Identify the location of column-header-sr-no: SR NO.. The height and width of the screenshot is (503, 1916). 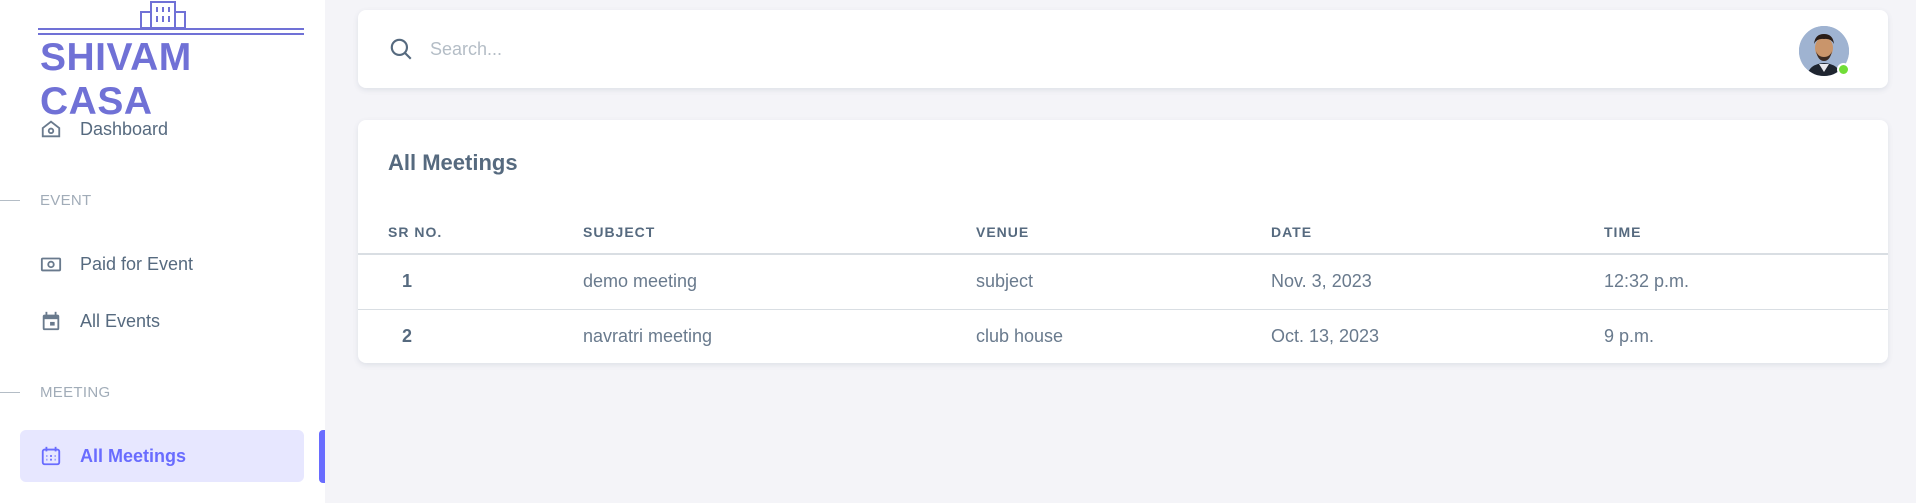
(470, 232).